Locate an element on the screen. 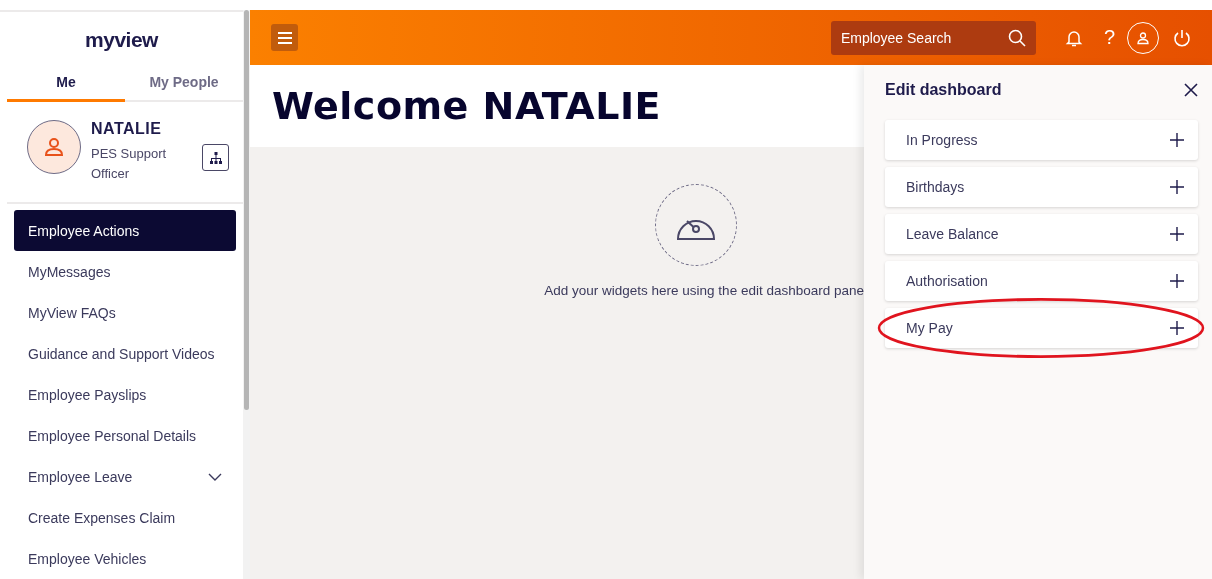 Image resolution: width=1212 pixels, height=579 pixels. nav-item: Guidance and Support Videos is located at coordinates (125, 353).